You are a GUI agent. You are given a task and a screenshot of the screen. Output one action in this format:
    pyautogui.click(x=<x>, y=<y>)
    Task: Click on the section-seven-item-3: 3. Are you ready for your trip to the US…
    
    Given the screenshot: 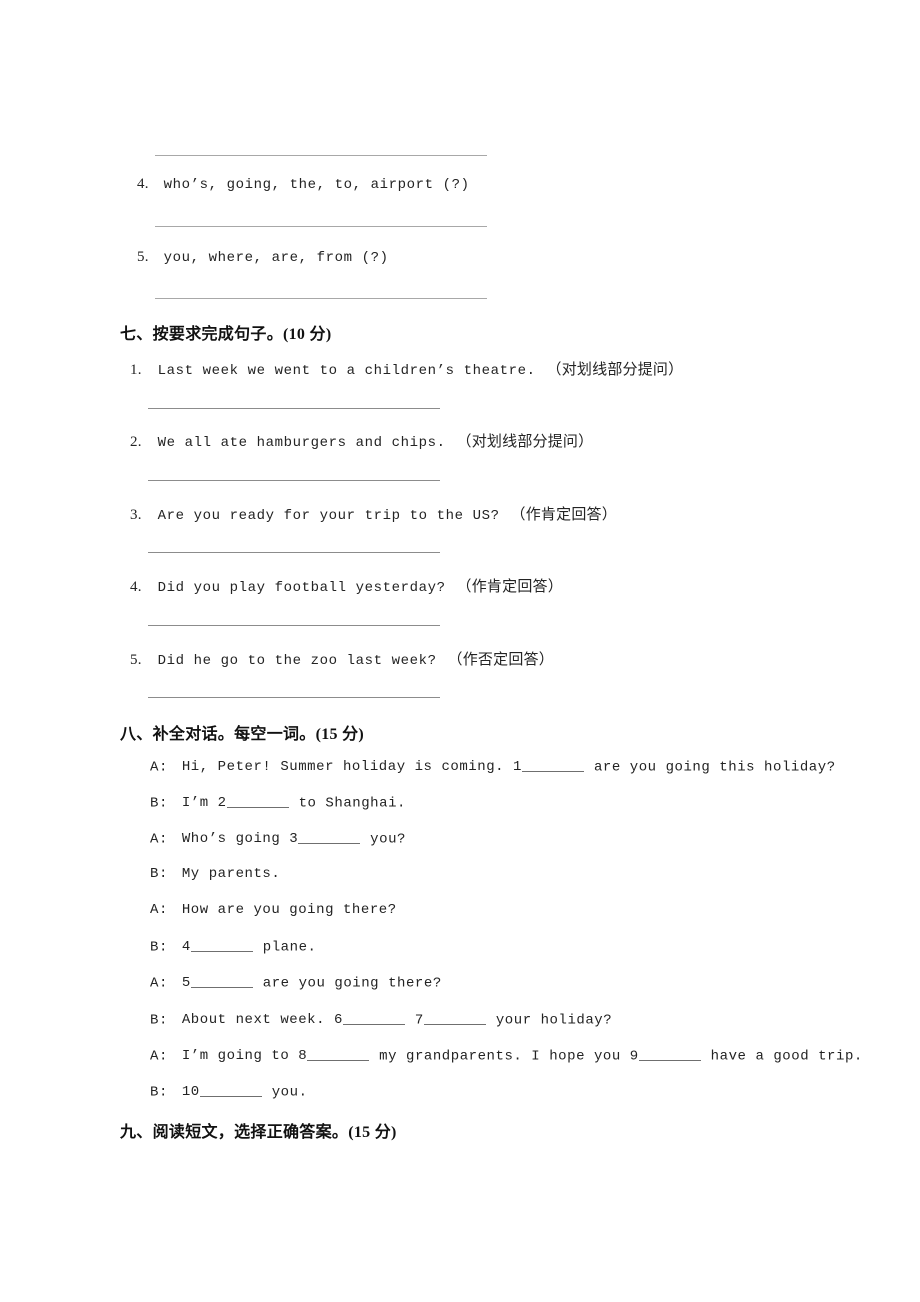 What is the action you would take?
    pyautogui.click(x=373, y=513)
    